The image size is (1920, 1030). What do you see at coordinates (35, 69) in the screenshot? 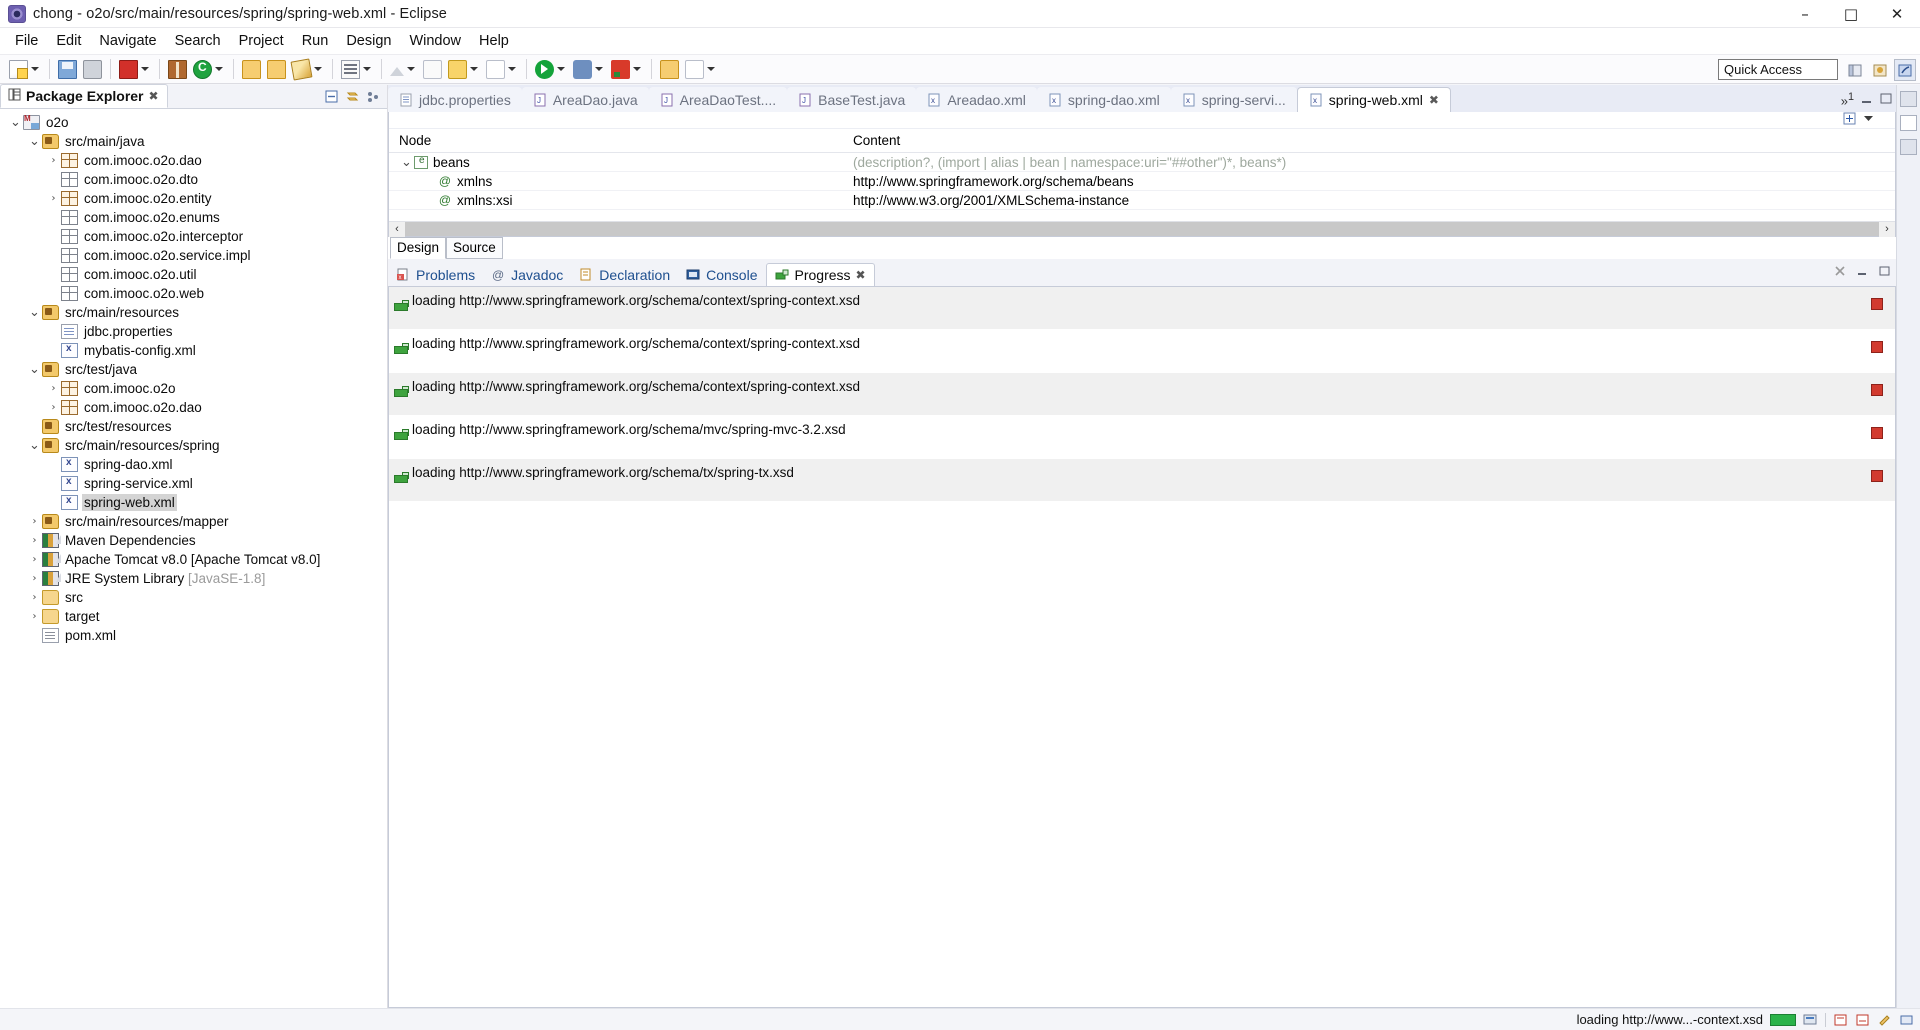
I see `new-wizard-dropdown-icon` at bounding box center [35, 69].